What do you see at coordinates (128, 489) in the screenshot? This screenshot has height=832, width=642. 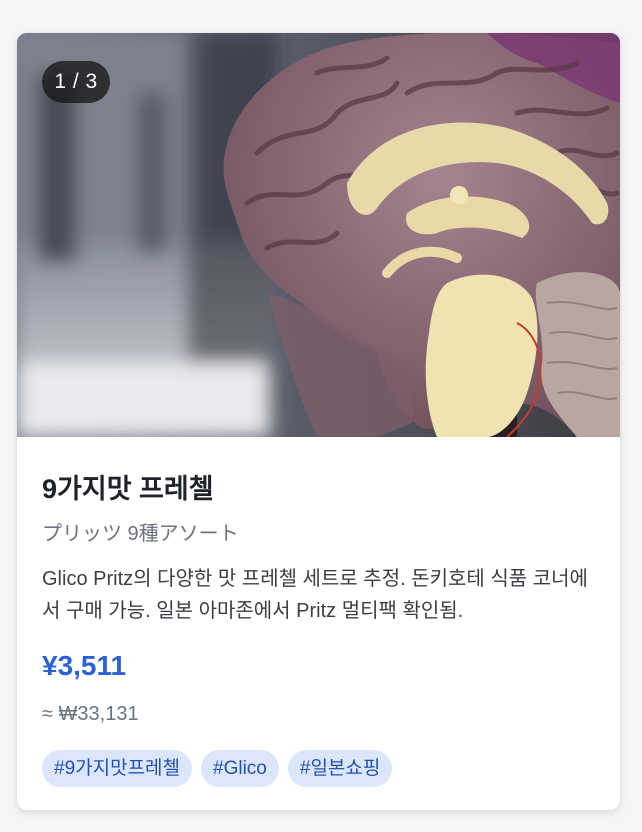 I see `product-title: 9가지맛 프레첼` at bounding box center [128, 489].